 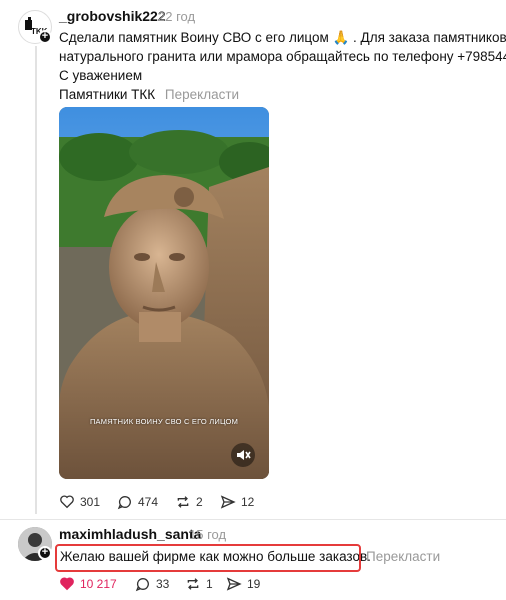 What do you see at coordinates (208, 534) in the screenshot?
I see `reply-time: 15 год` at bounding box center [208, 534].